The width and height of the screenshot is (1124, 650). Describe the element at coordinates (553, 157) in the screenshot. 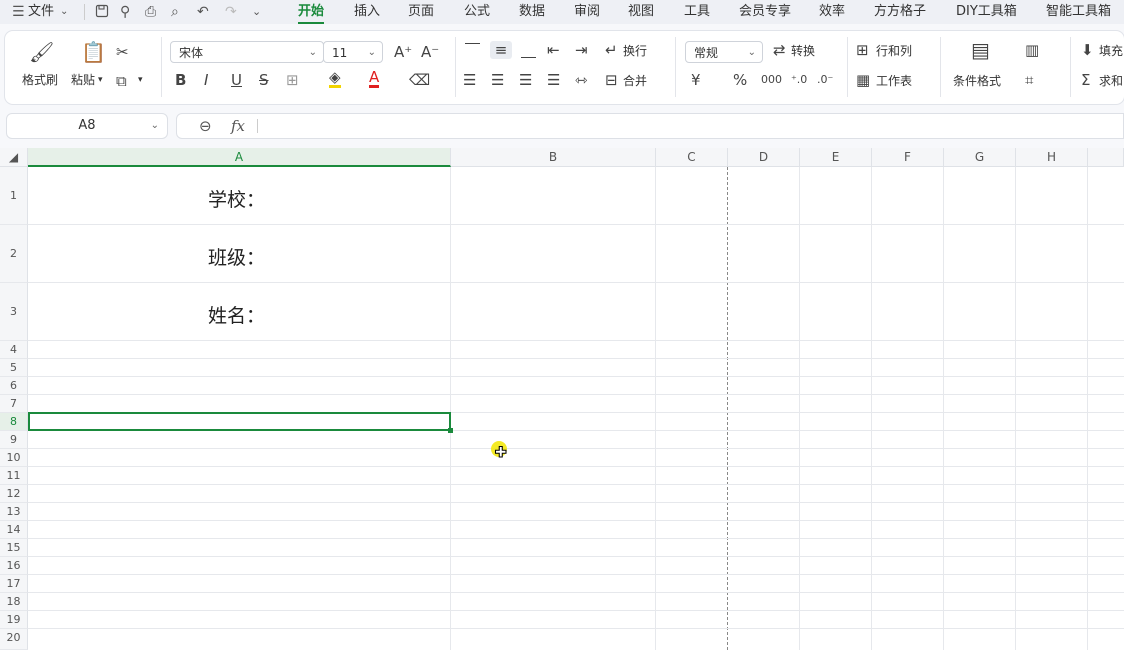

I see `column-header-b: B` at that location.